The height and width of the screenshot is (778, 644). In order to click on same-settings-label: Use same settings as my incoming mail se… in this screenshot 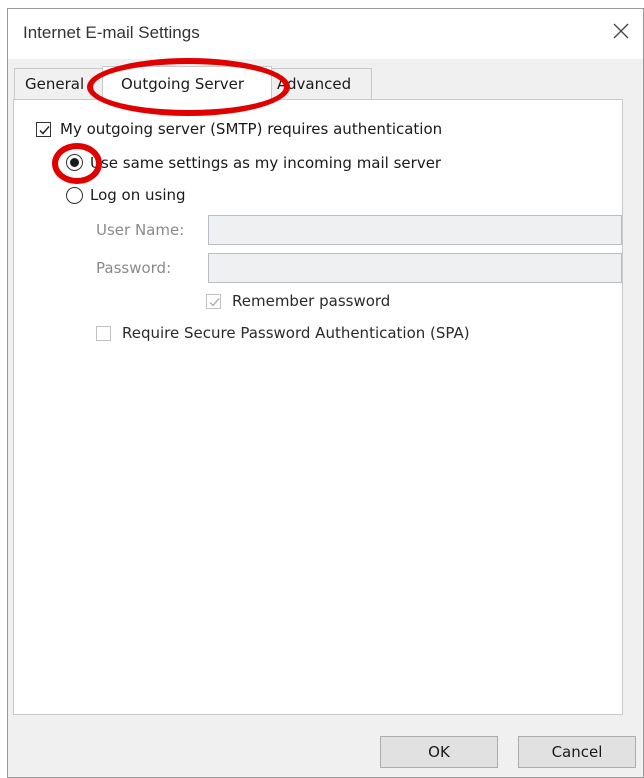, I will do `click(266, 163)`.